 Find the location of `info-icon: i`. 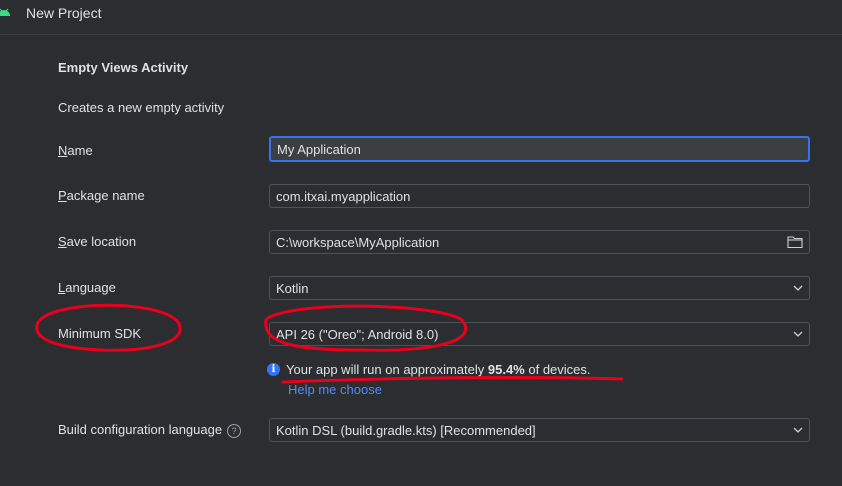

info-icon: i is located at coordinates (273, 369).